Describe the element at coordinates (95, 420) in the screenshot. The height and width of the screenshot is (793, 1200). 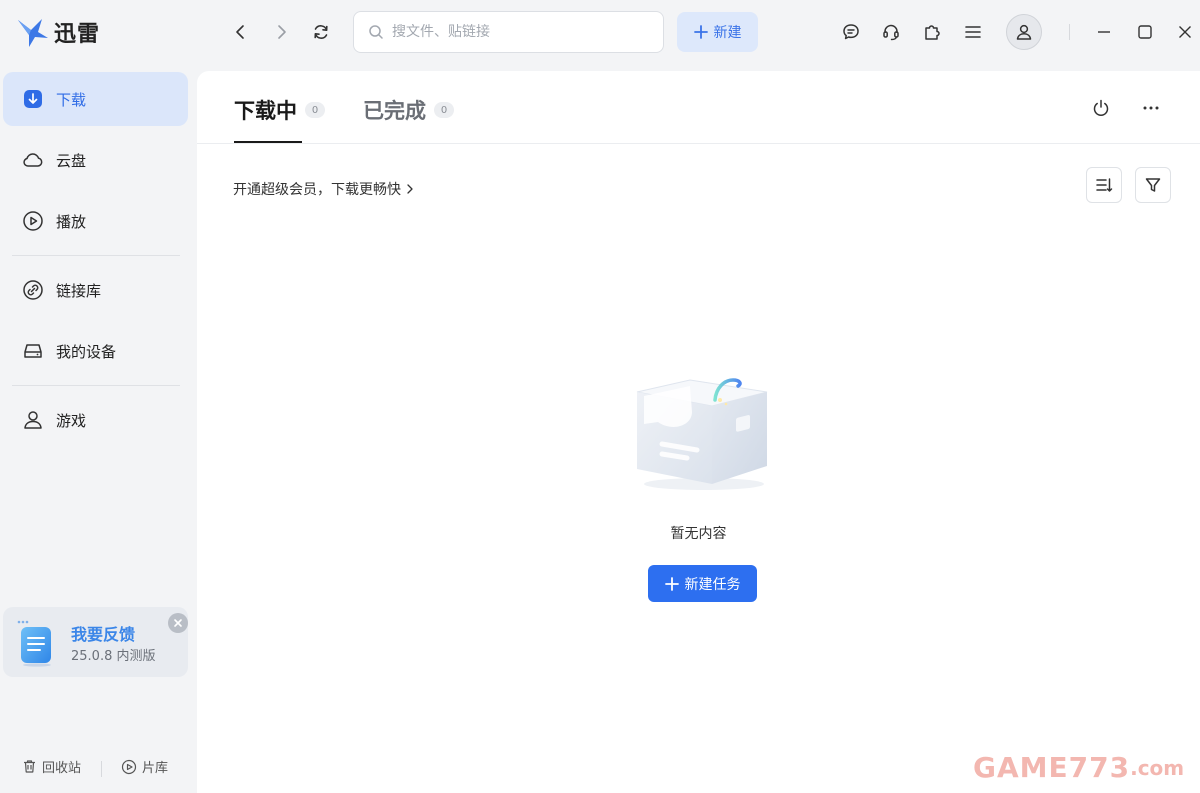
I see `sidebar-item-games: 游戏` at that location.